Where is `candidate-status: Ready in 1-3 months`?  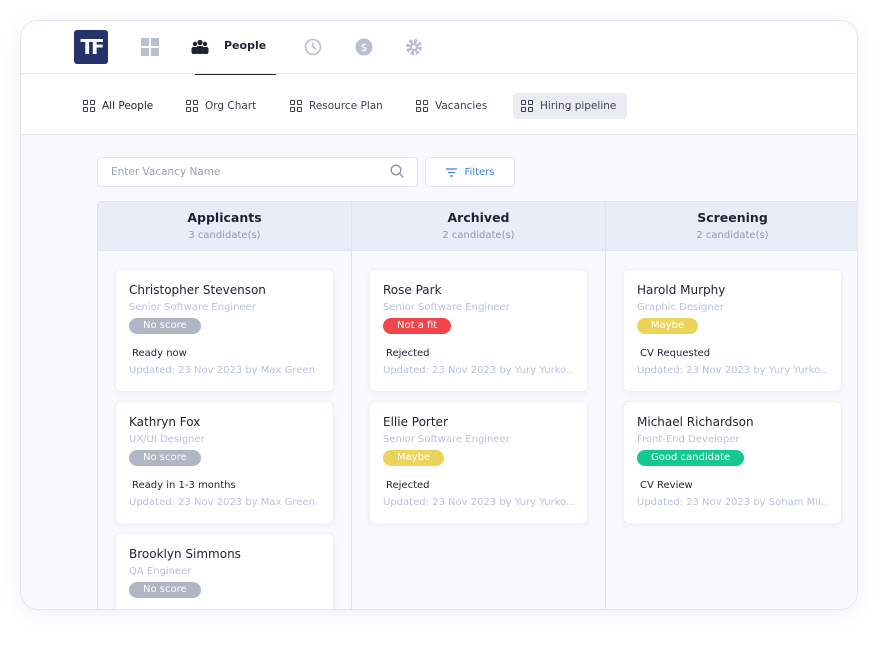
candidate-status: Ready in 1-3 months is located at coordinates (184, 485).